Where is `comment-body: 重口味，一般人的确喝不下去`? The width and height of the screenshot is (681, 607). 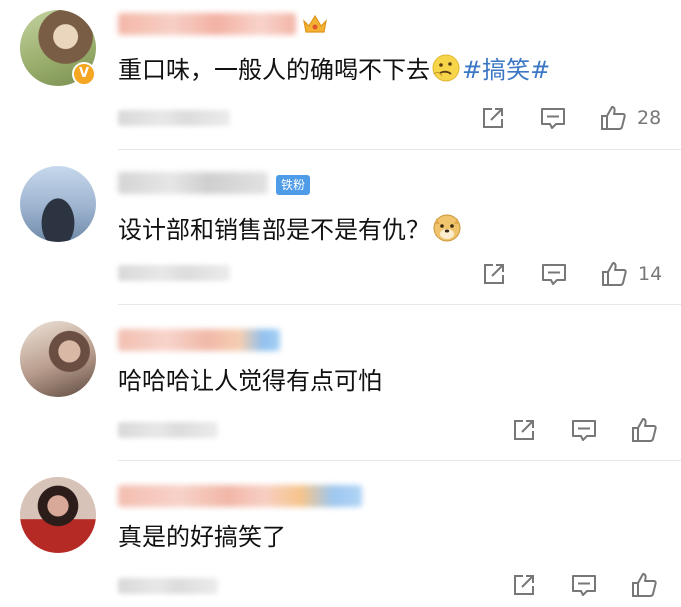
comment-body: 重口味，一般人的确喝不下去 is located at coordinates (274, 70).